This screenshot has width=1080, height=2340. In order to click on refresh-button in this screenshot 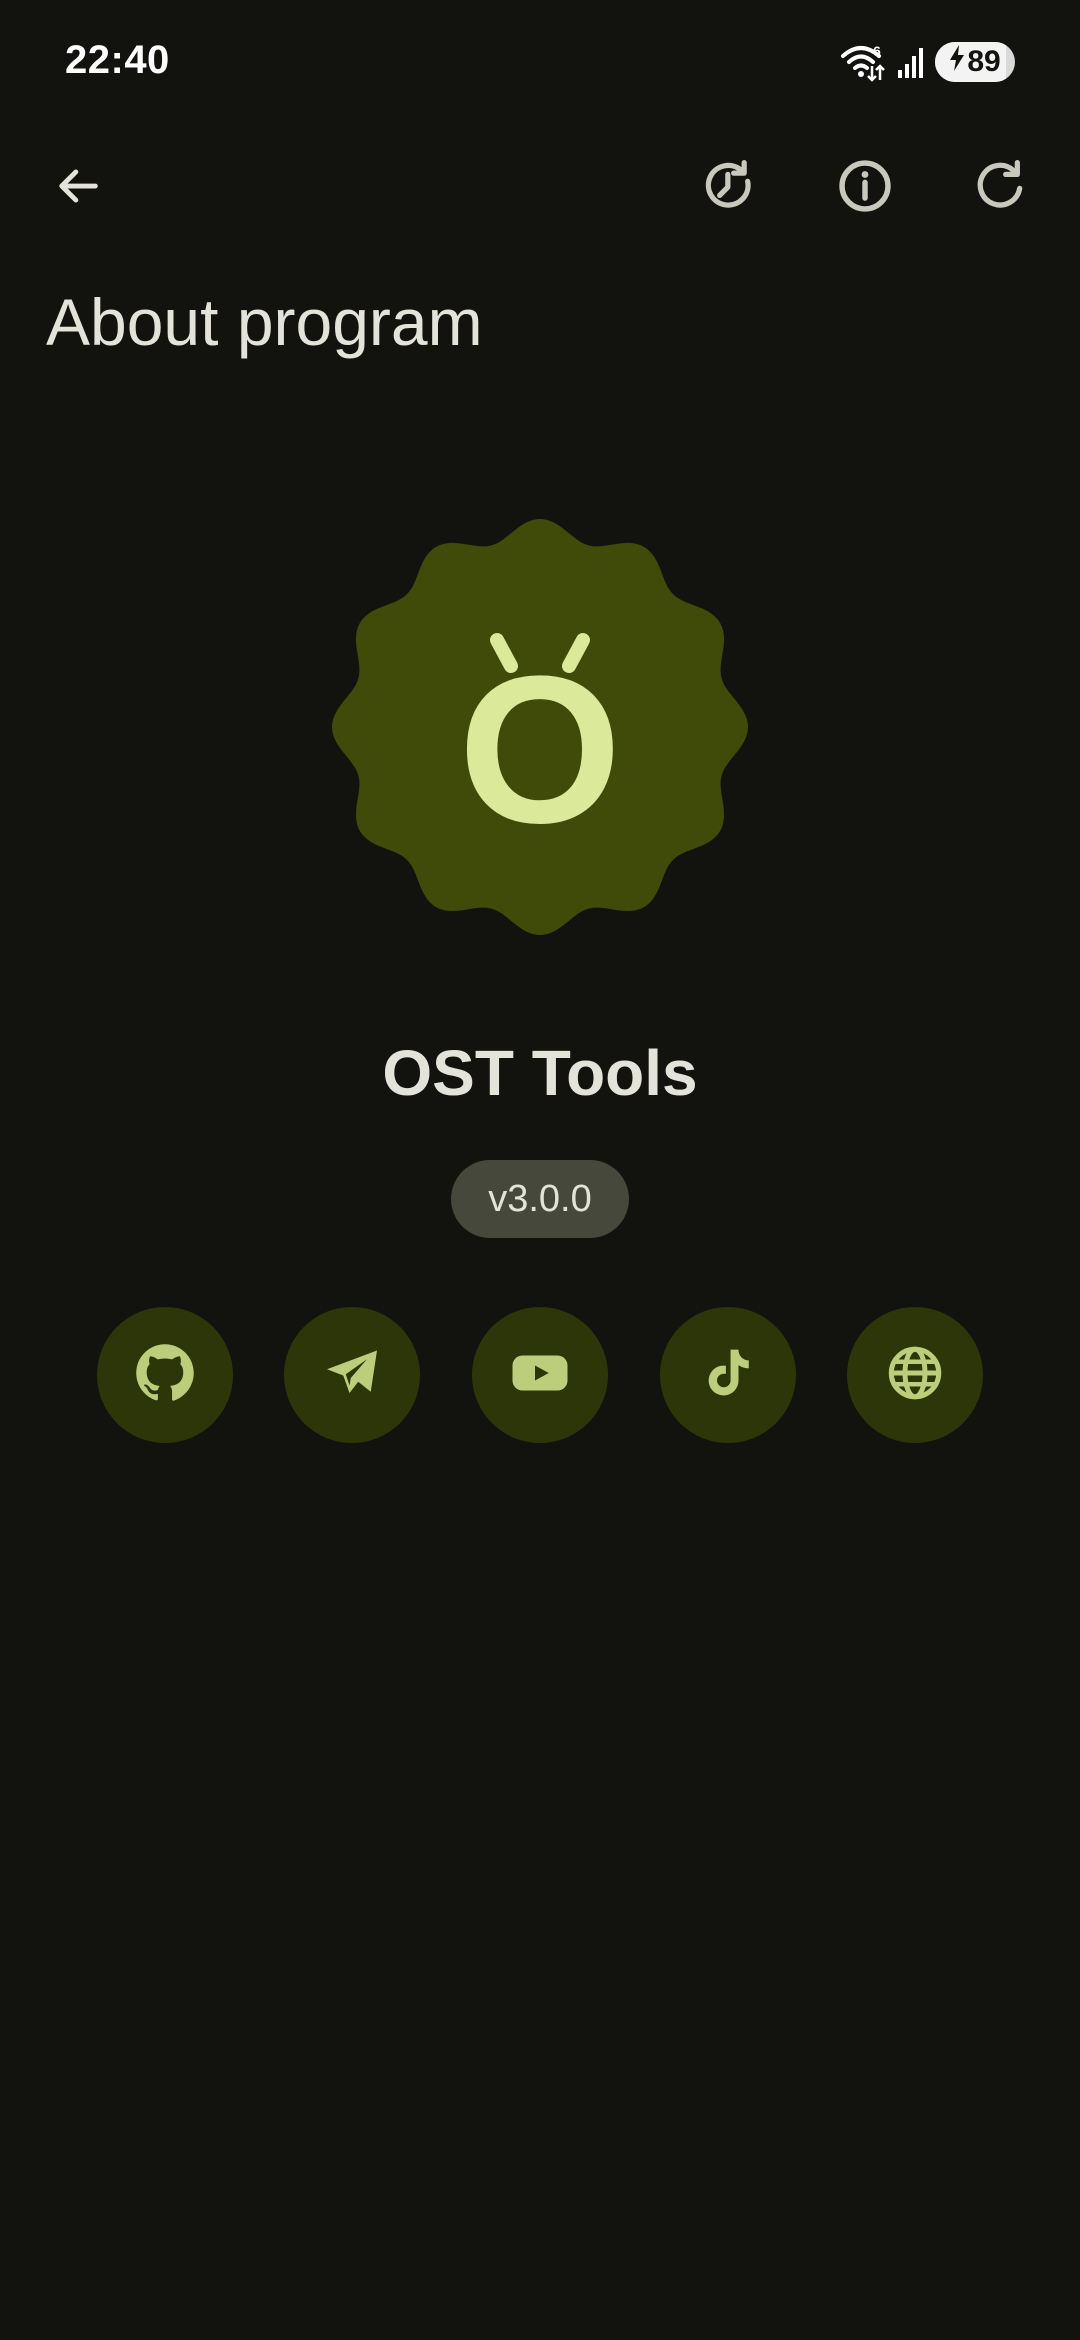, I will do `click(1001, 188)`.